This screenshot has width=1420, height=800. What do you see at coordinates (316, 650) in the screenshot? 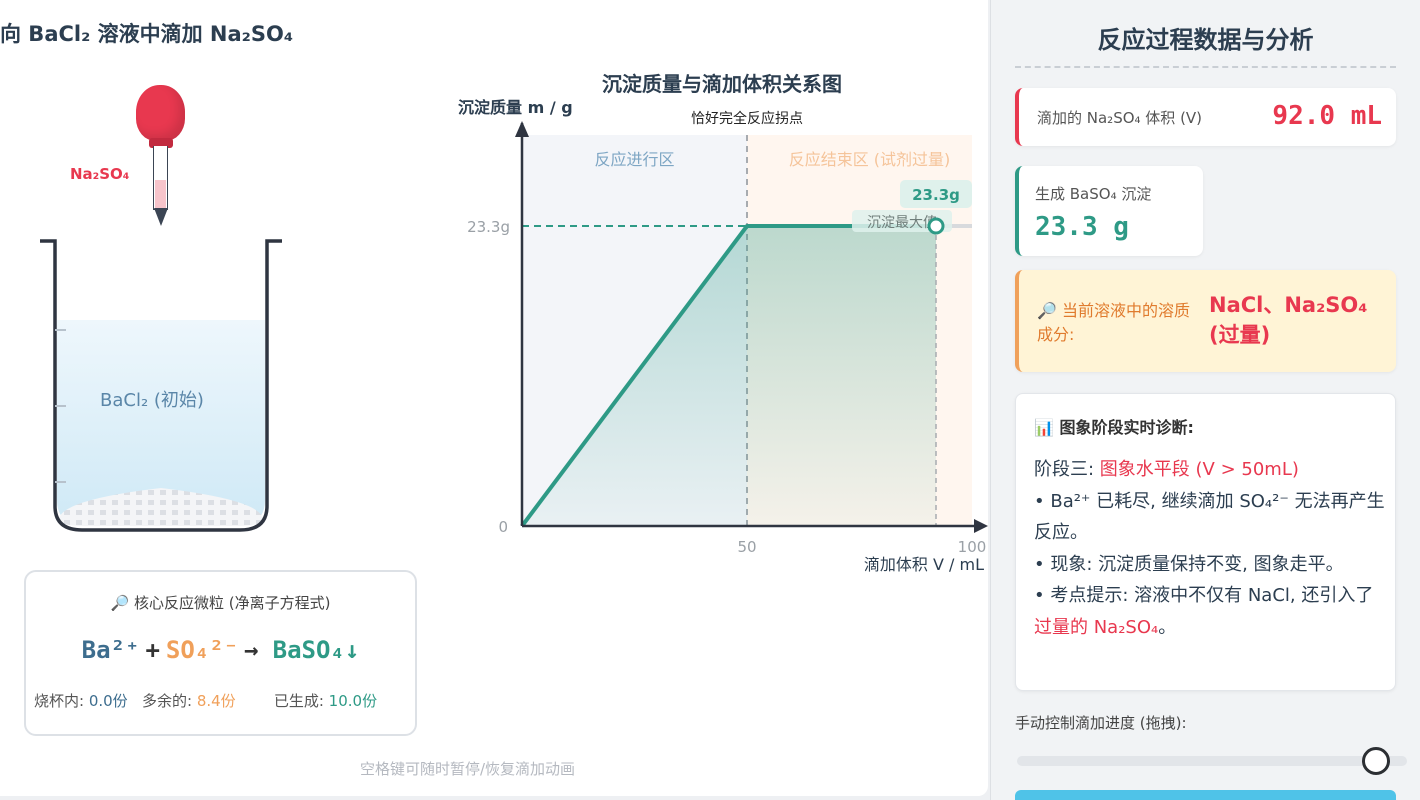
I see `product: BaSO₄↓` at bounding box center [316, 650].